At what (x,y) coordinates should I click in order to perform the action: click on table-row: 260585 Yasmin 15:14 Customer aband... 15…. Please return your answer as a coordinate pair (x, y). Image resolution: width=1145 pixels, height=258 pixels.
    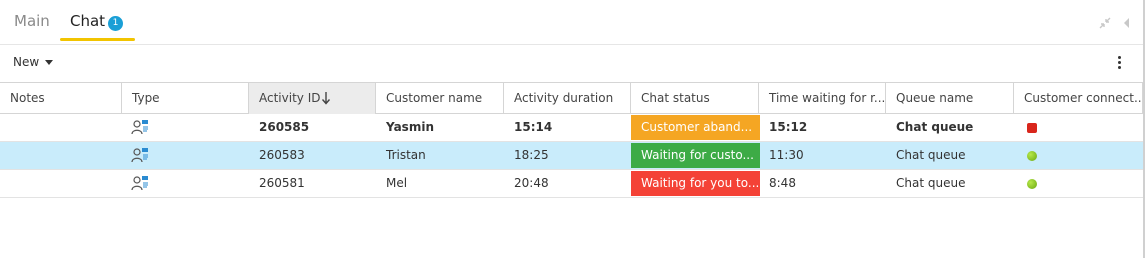
    Looking at the image, I should click on (571, 128).